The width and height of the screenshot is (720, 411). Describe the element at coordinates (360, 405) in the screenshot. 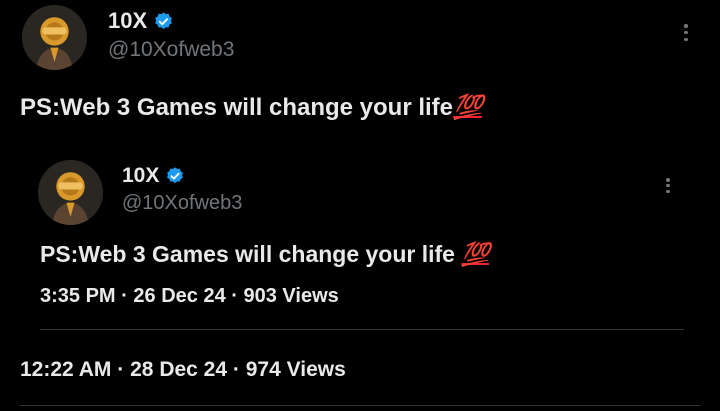

I see `tweet-bottom-divider` at that location.